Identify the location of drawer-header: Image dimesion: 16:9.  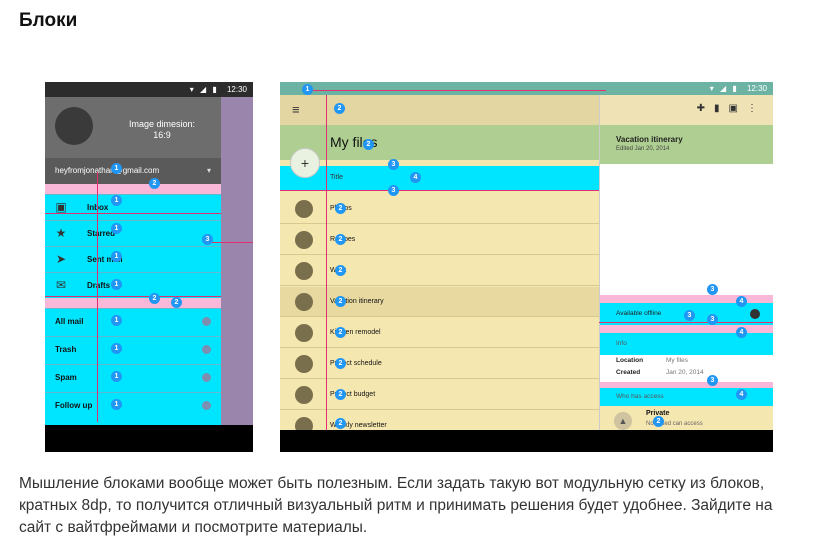
(133, 127).